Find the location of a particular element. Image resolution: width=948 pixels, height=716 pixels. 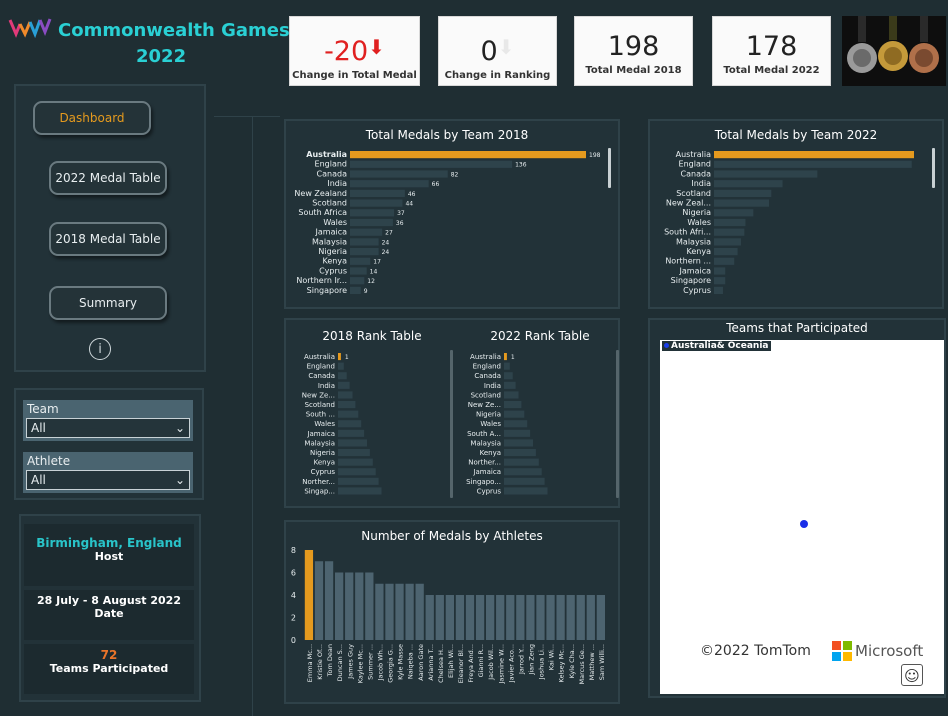

category-label: New Zealand is located at coordinates (320, 193).